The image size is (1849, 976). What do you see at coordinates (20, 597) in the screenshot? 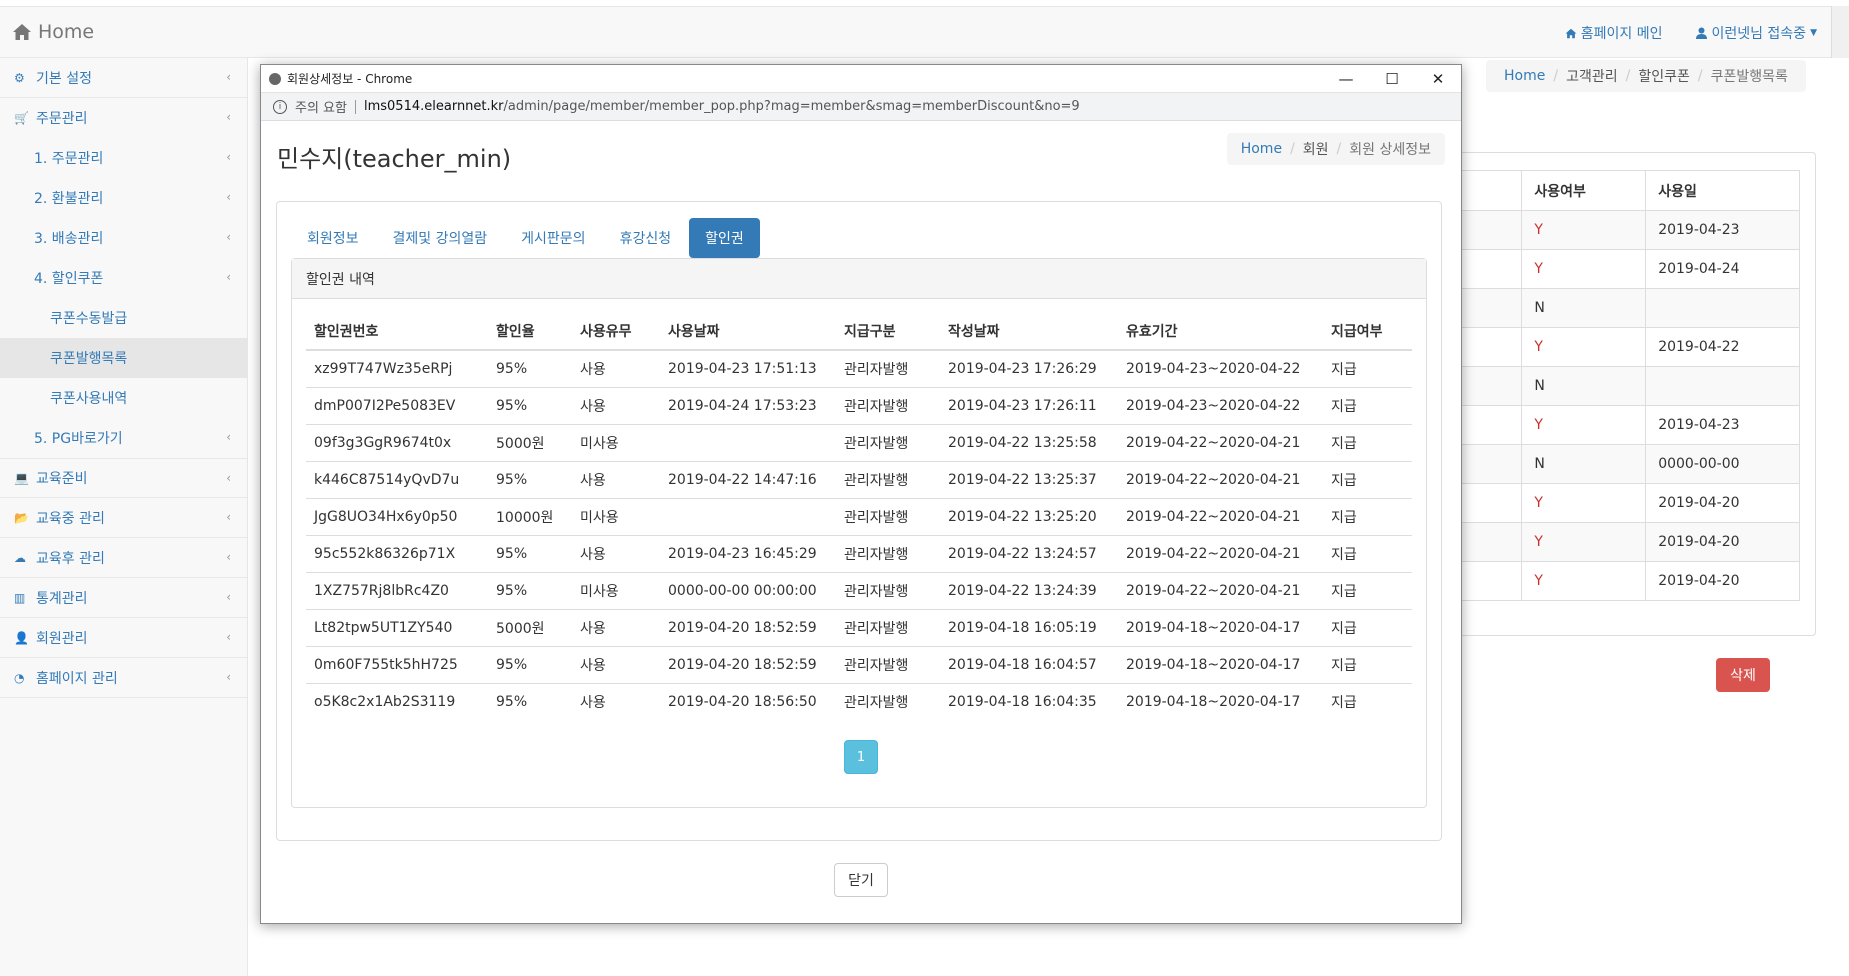
I see `bar-chart-icon: ▥` at bounding box center [20, 597].